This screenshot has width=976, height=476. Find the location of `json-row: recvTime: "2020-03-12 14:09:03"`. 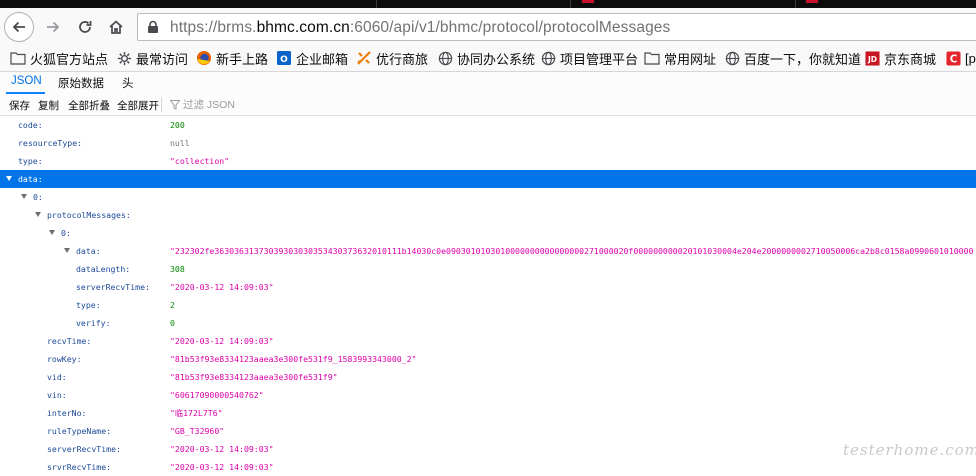

json-row: recvTime: "2020-03-12 14:09:03" is located at coordinates (488, 341).